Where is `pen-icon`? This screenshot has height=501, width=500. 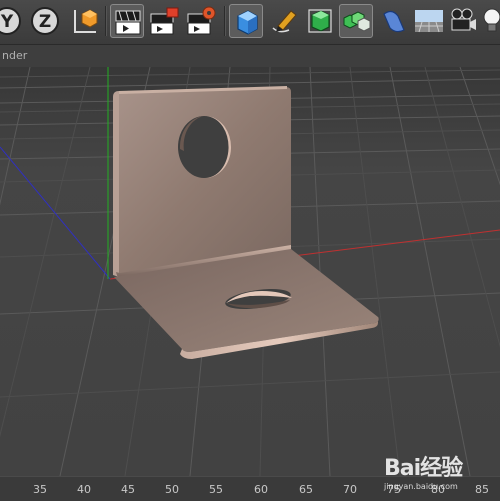 pen-icon is located at coordinates (284, 21).